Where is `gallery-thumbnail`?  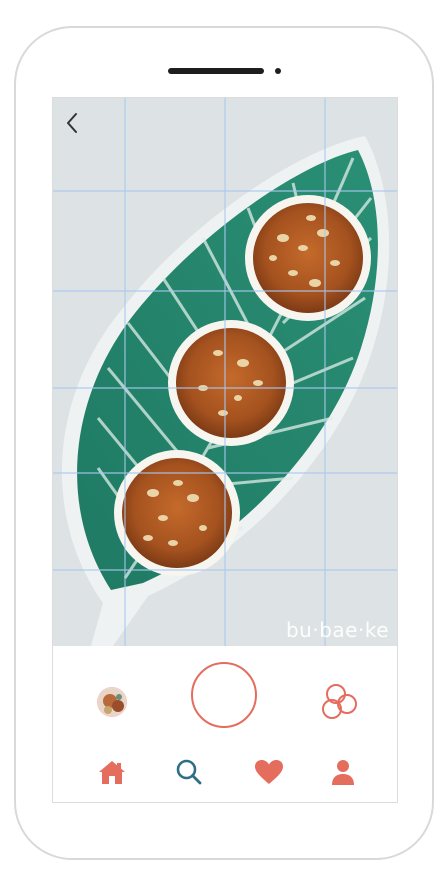 gallery-thumbnail is located at coordinates (112, 702).